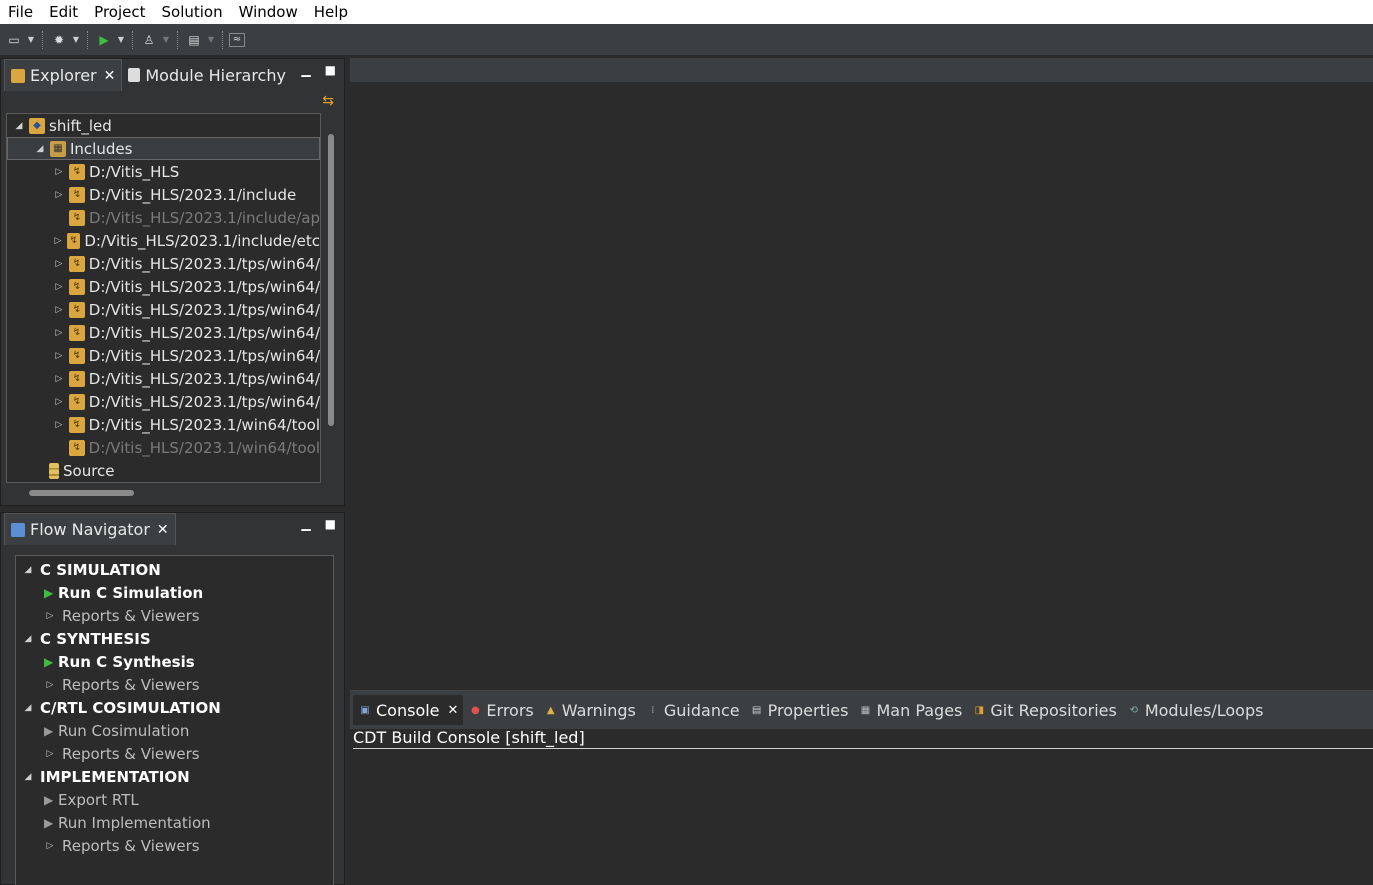 The image size is (1373, 885). What do you see at coordinates (328, 101) in the screenshot?
I see `sync-icon: ⇆` at bounding box center [328, 101].